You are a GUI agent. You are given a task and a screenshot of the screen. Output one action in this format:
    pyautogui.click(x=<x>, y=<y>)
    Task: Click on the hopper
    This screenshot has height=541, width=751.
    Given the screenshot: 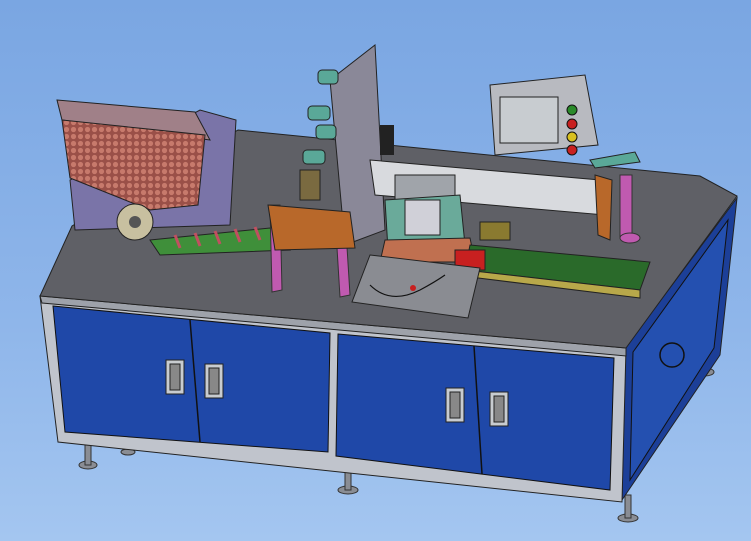 What is the action you would take?
    pyautogui.click(x=146, y=170)
    